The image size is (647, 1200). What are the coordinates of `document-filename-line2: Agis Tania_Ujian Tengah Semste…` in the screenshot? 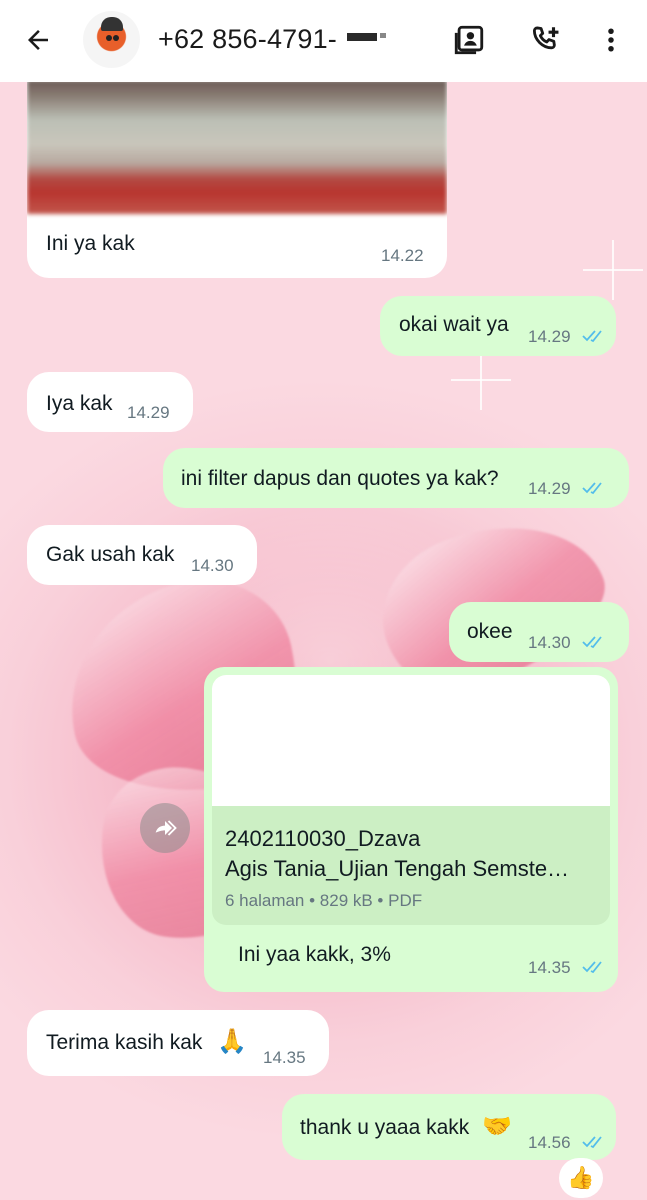 It's located at (397, 868).